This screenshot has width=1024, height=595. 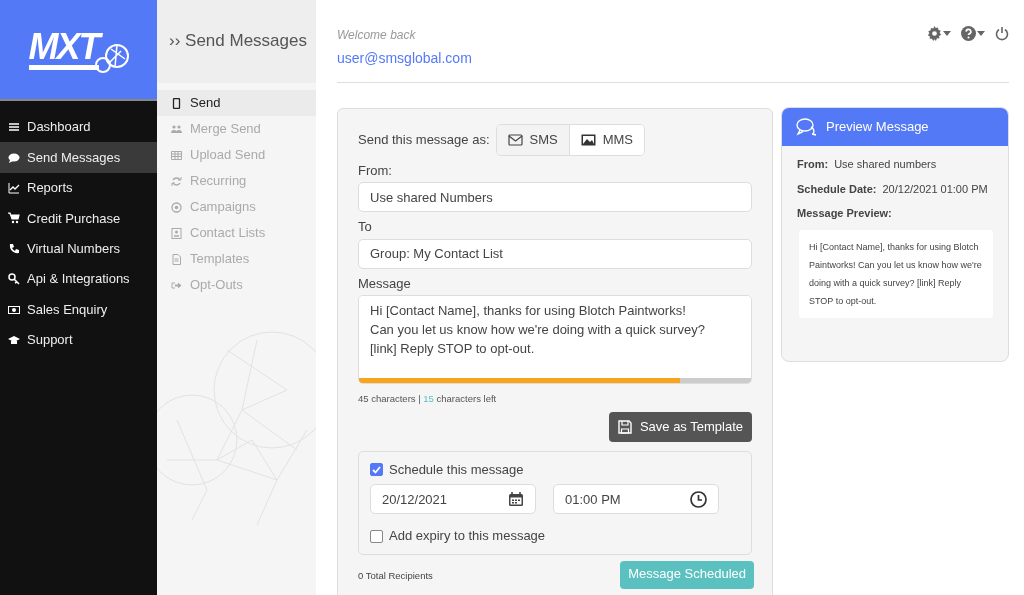 I want to click on schedule-checkbox, so click(x=376, y=469).